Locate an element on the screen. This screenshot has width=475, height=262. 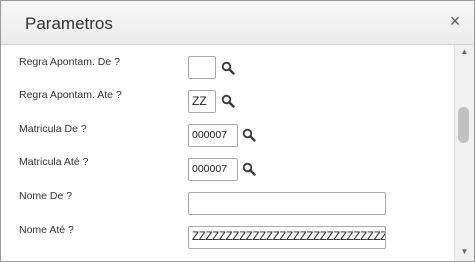
matricula-ate-input: 000007 is located at coordinates (213, 169).